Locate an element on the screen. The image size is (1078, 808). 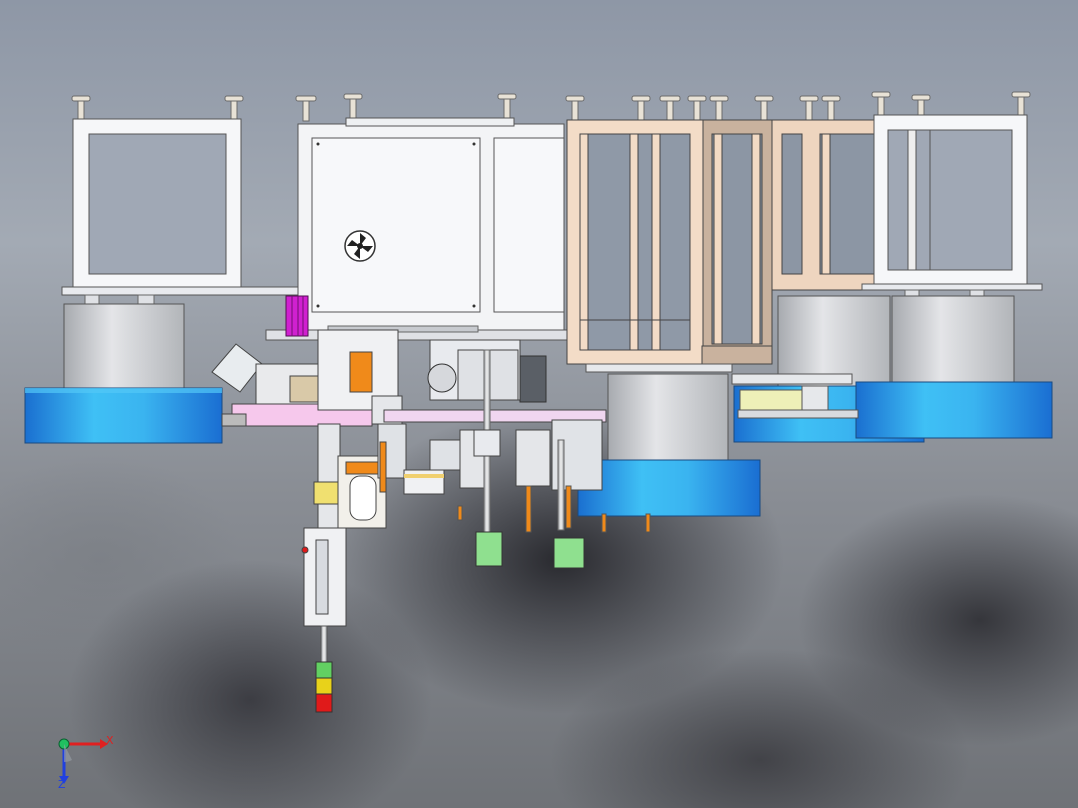
center-turntable is located at coordinates (669, 445).